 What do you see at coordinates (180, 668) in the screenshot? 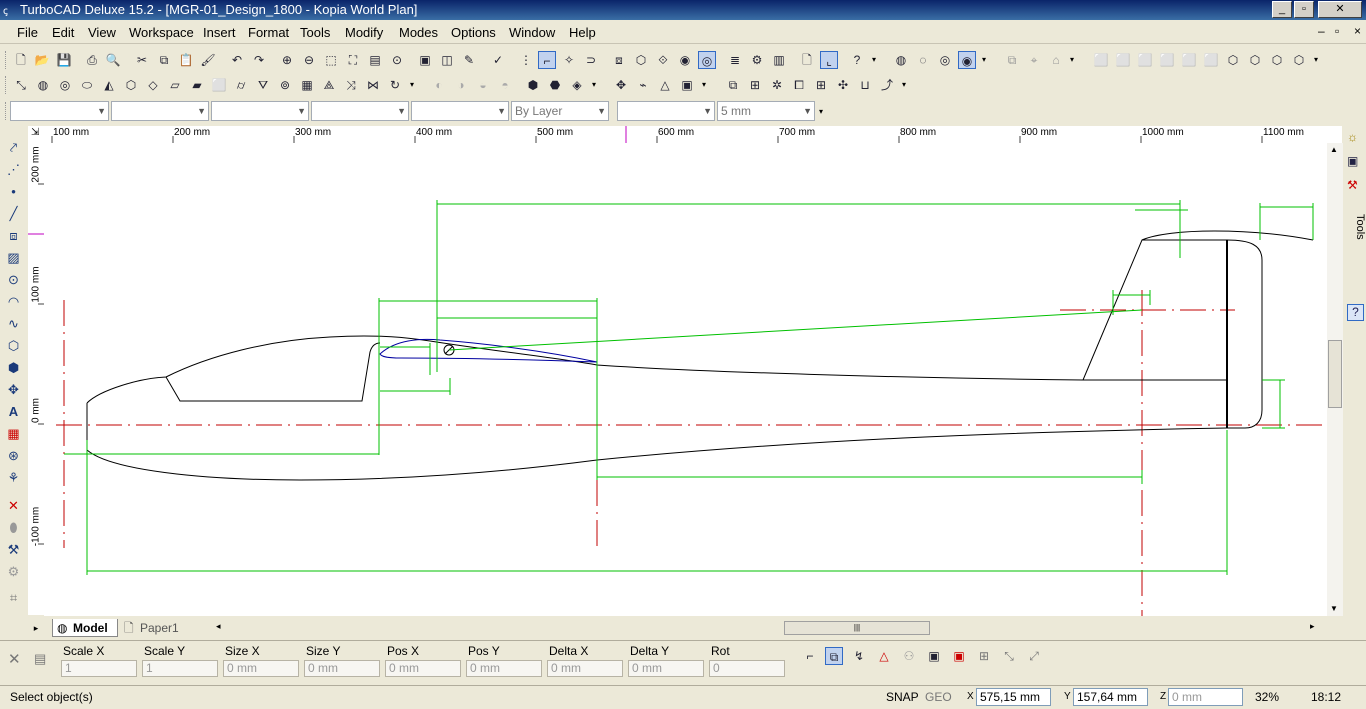
I see `scale-y-field: 1` at bounding box center [180, 668].